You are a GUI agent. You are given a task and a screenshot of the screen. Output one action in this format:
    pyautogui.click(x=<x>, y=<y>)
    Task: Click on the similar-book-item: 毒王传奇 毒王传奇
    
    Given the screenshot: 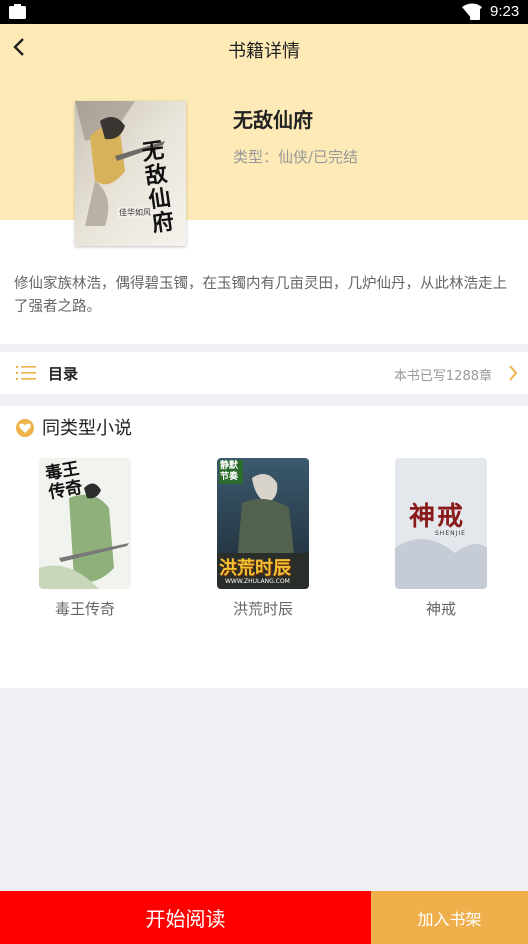 What is the action you would take?
    pyautogui.click(x=85, y=538)
    